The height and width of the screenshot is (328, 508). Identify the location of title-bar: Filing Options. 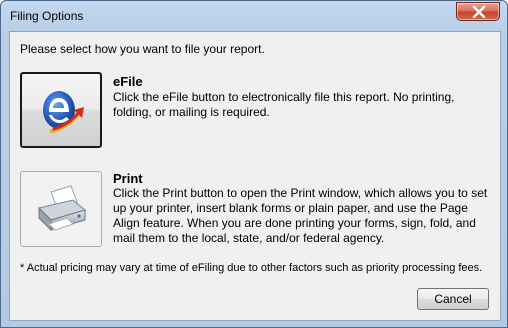
(254, 16).